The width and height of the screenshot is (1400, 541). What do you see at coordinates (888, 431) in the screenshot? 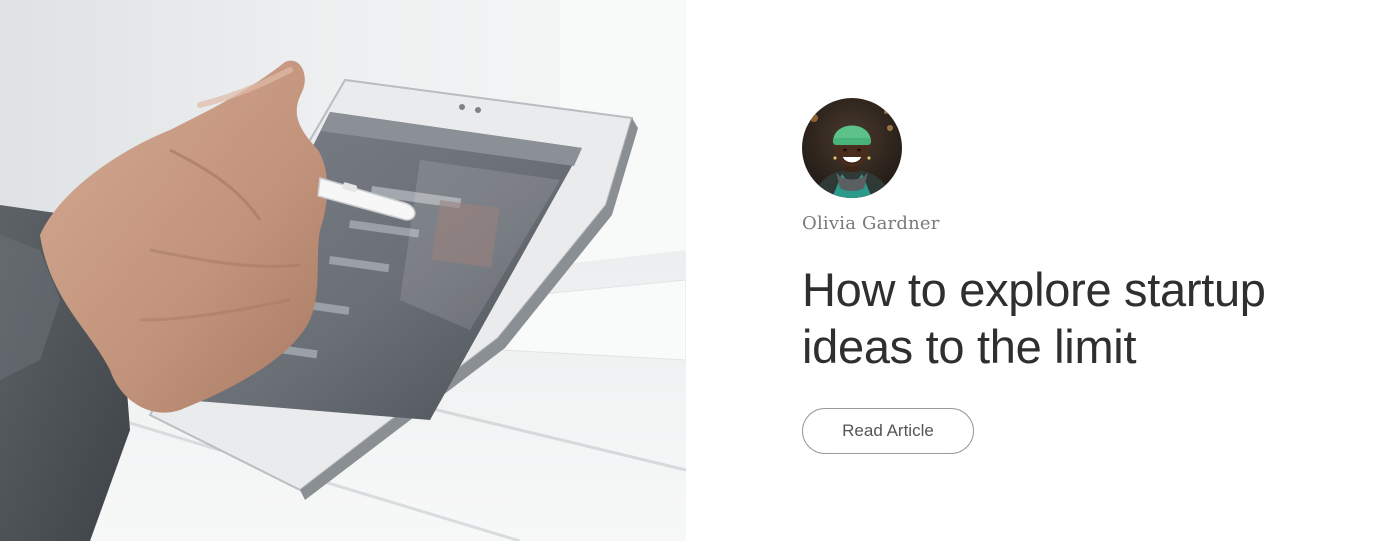
I see `read-article-button: Read Article` at bounding box center [888, 431].